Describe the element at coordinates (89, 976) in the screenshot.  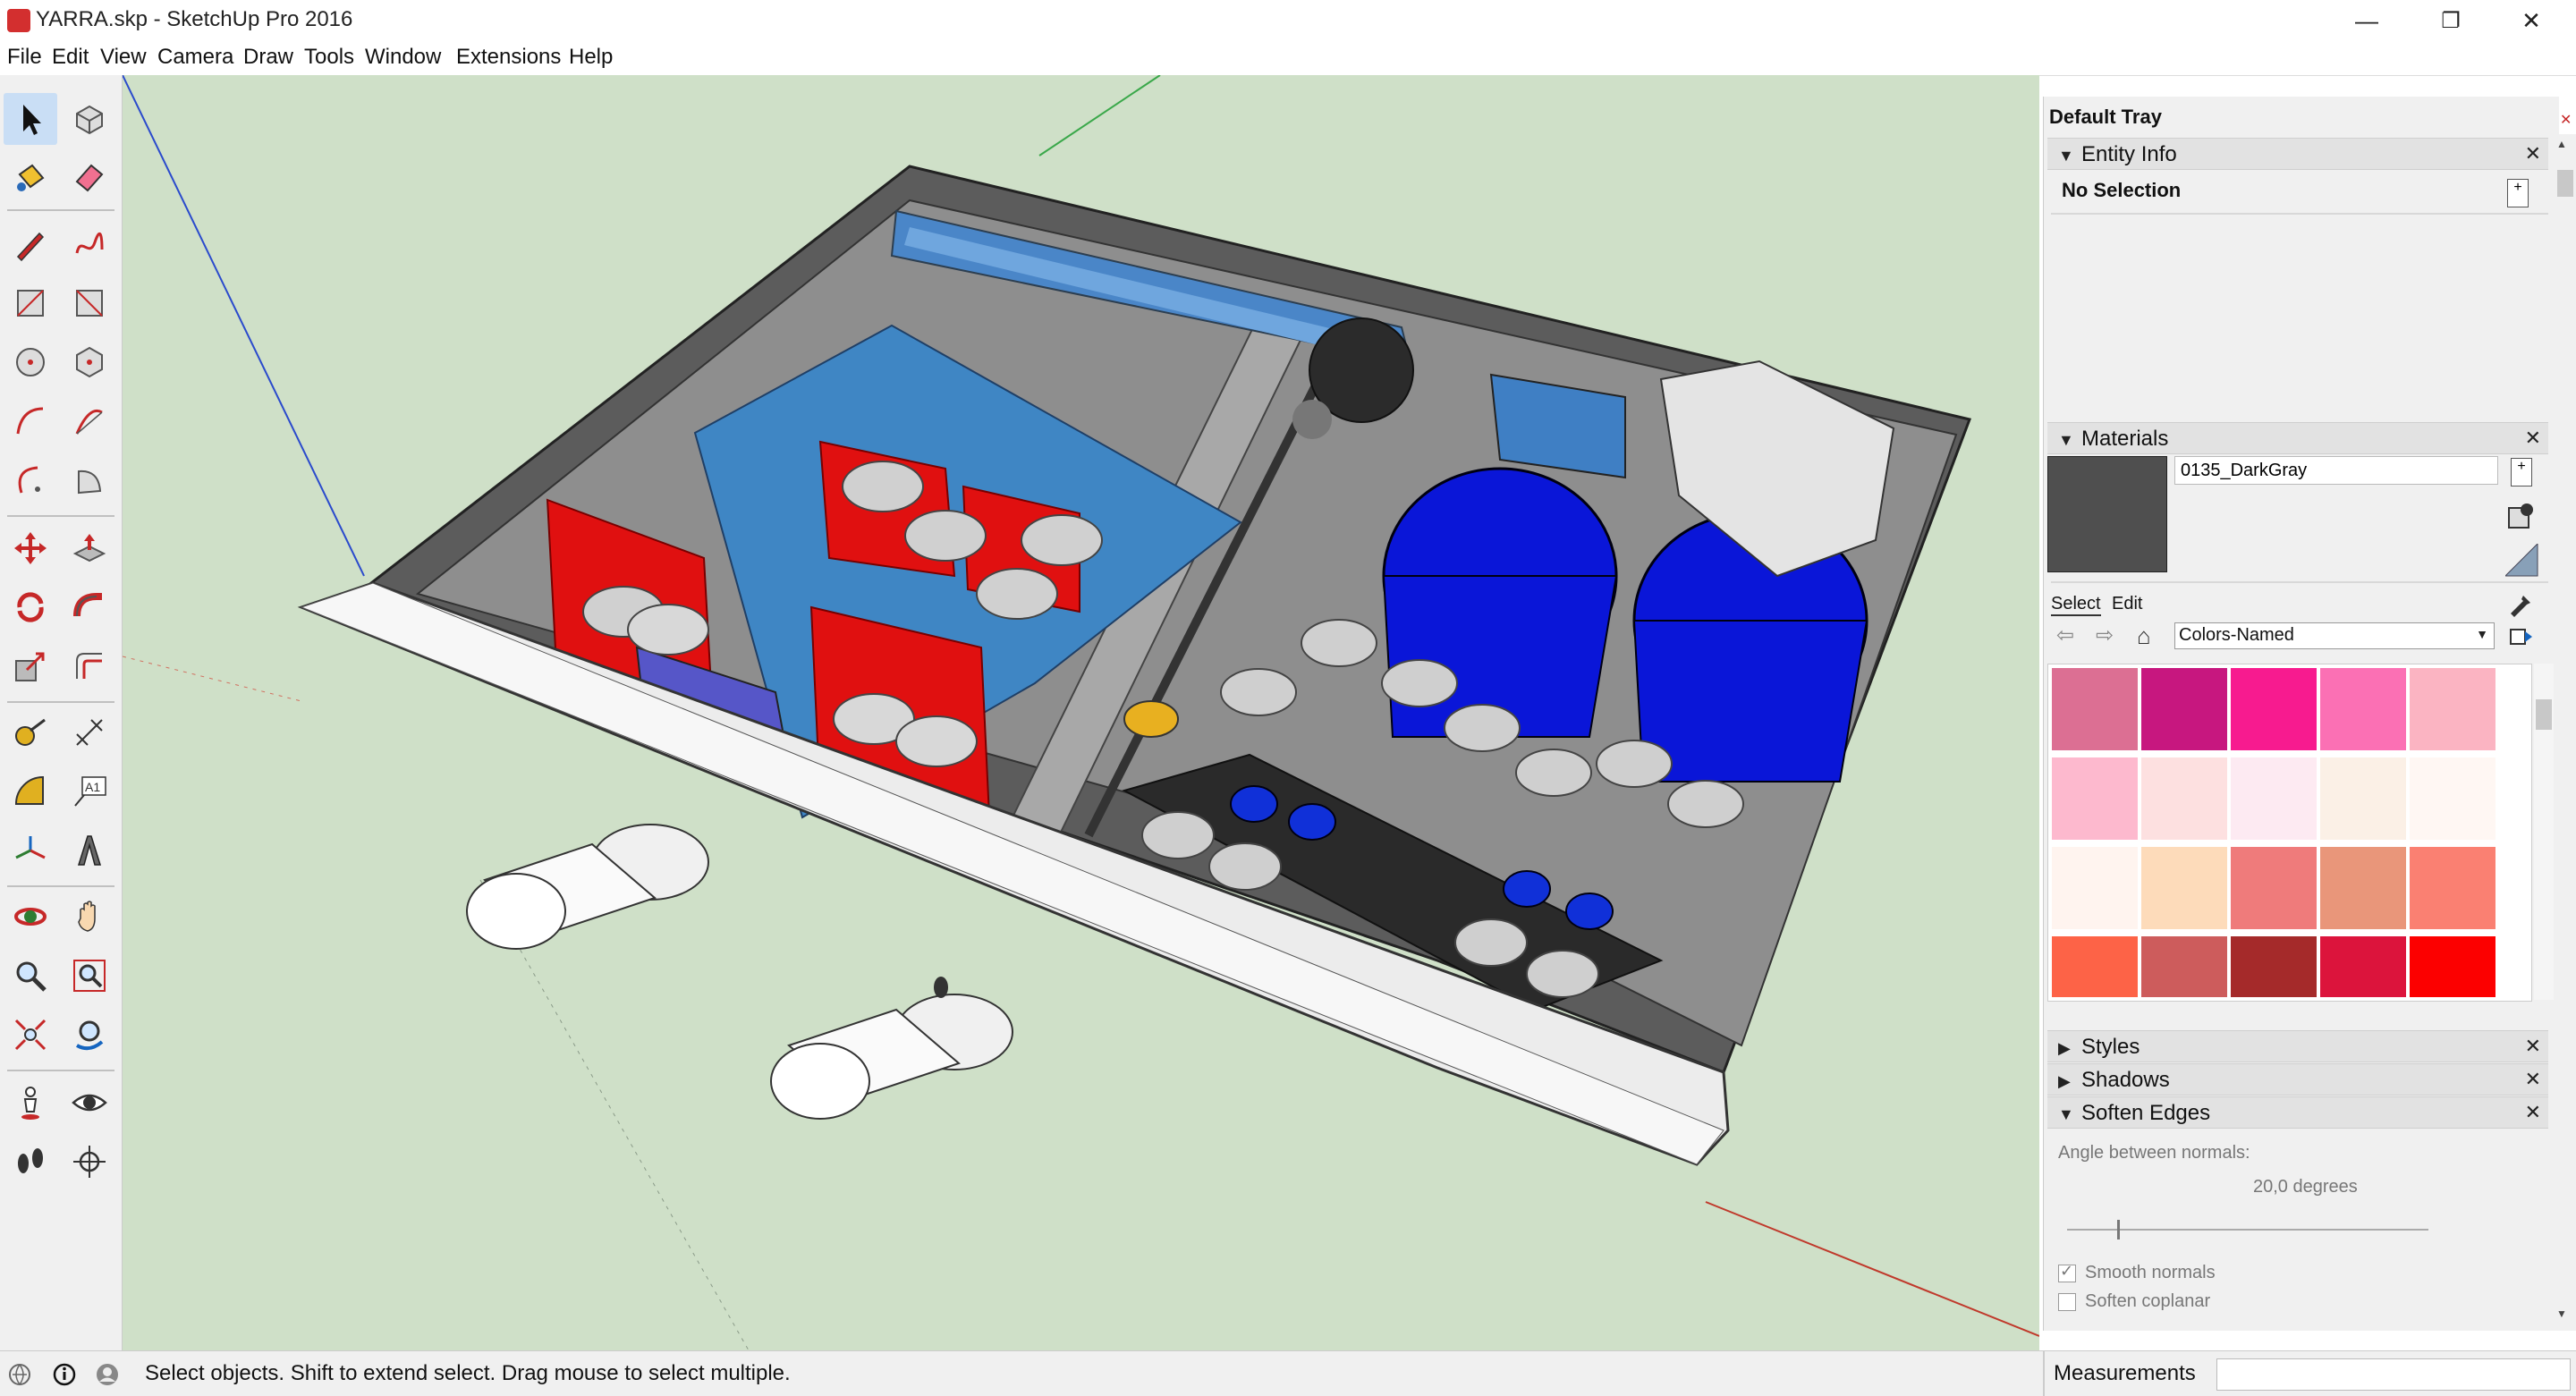
I see `zoom-window-tool` at that location.